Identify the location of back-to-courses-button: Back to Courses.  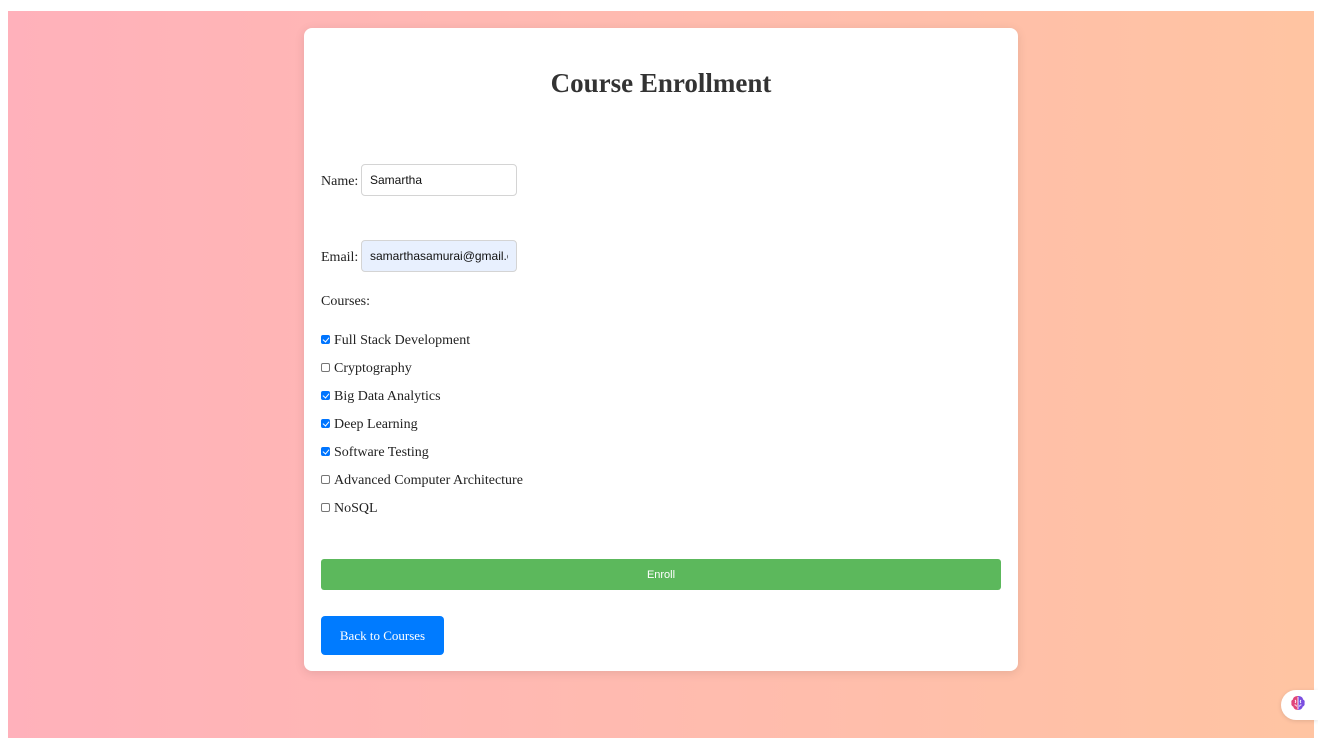
(382, 635).